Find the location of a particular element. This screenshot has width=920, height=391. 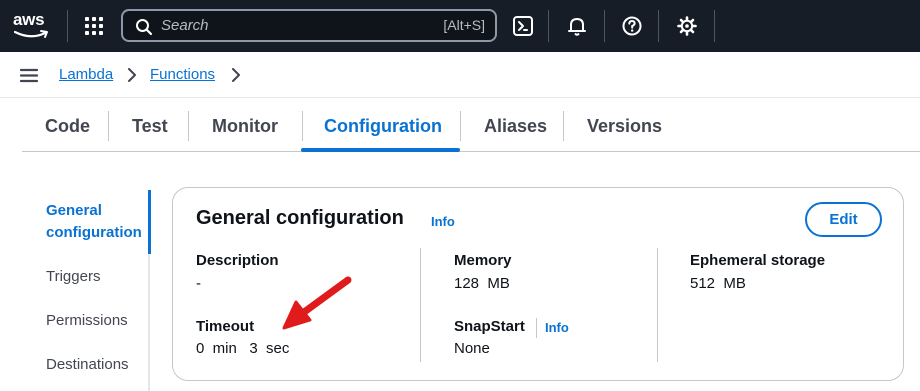

tab-configuration: Configuration is located at coordinates (383, 126).